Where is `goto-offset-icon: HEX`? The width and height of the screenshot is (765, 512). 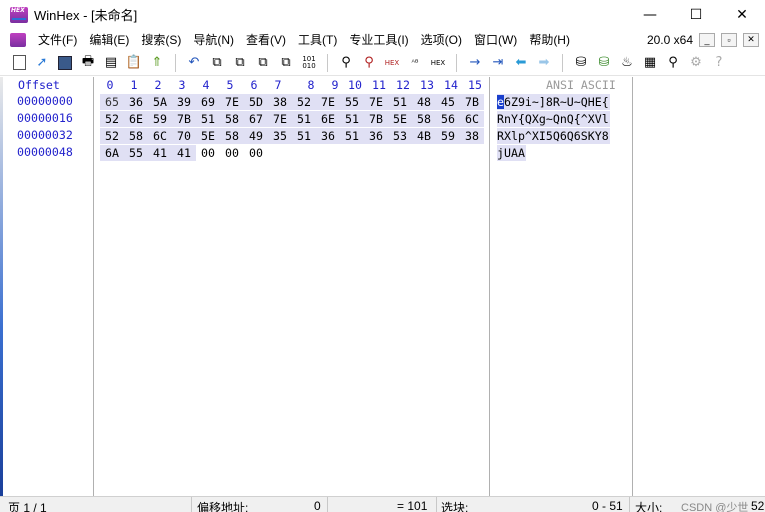 goto-offset-icon: HEX is located at coordinates (438, 63).